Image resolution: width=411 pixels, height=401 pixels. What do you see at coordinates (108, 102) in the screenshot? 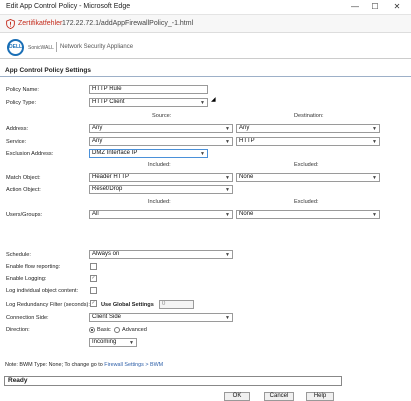
I see `policy-type-value: HTTP Client` at bounding box center [108, 102].